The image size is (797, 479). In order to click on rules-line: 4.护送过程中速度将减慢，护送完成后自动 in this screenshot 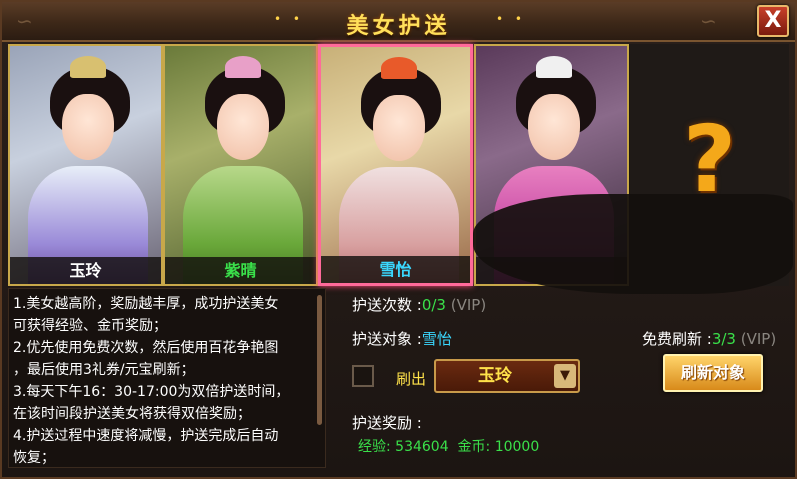, I will do `click(146, 436)`.